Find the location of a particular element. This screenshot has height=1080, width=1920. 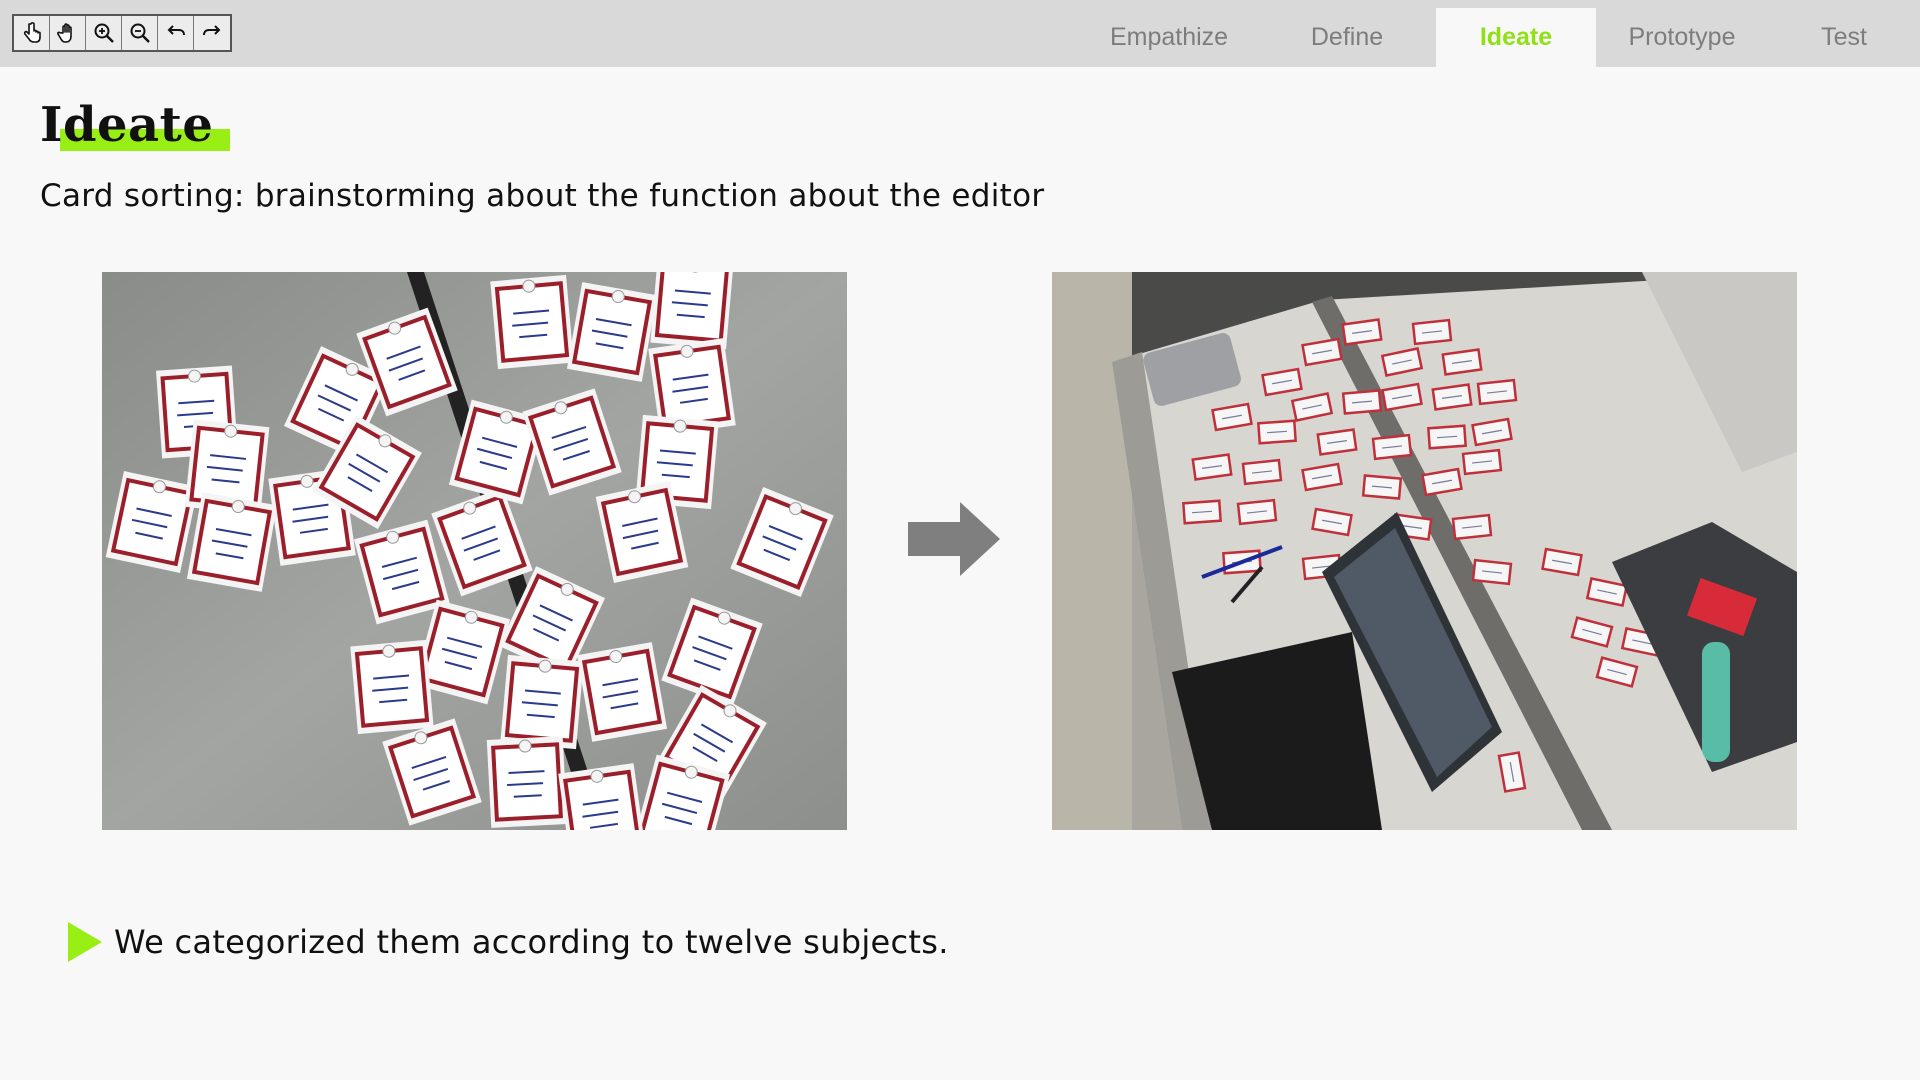

undo-tool-button is located at coordinates (176, 33).